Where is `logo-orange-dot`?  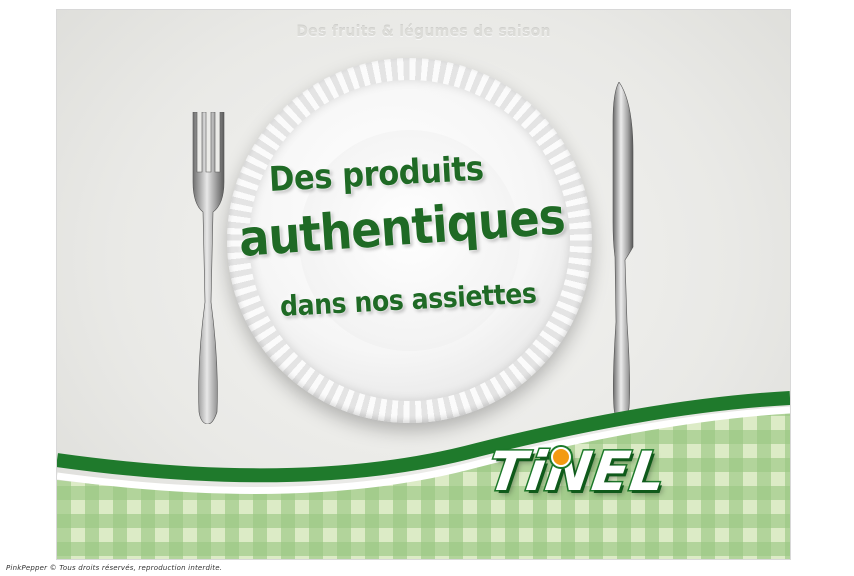 logo-orange-dot is located at coordinates (561, 457).